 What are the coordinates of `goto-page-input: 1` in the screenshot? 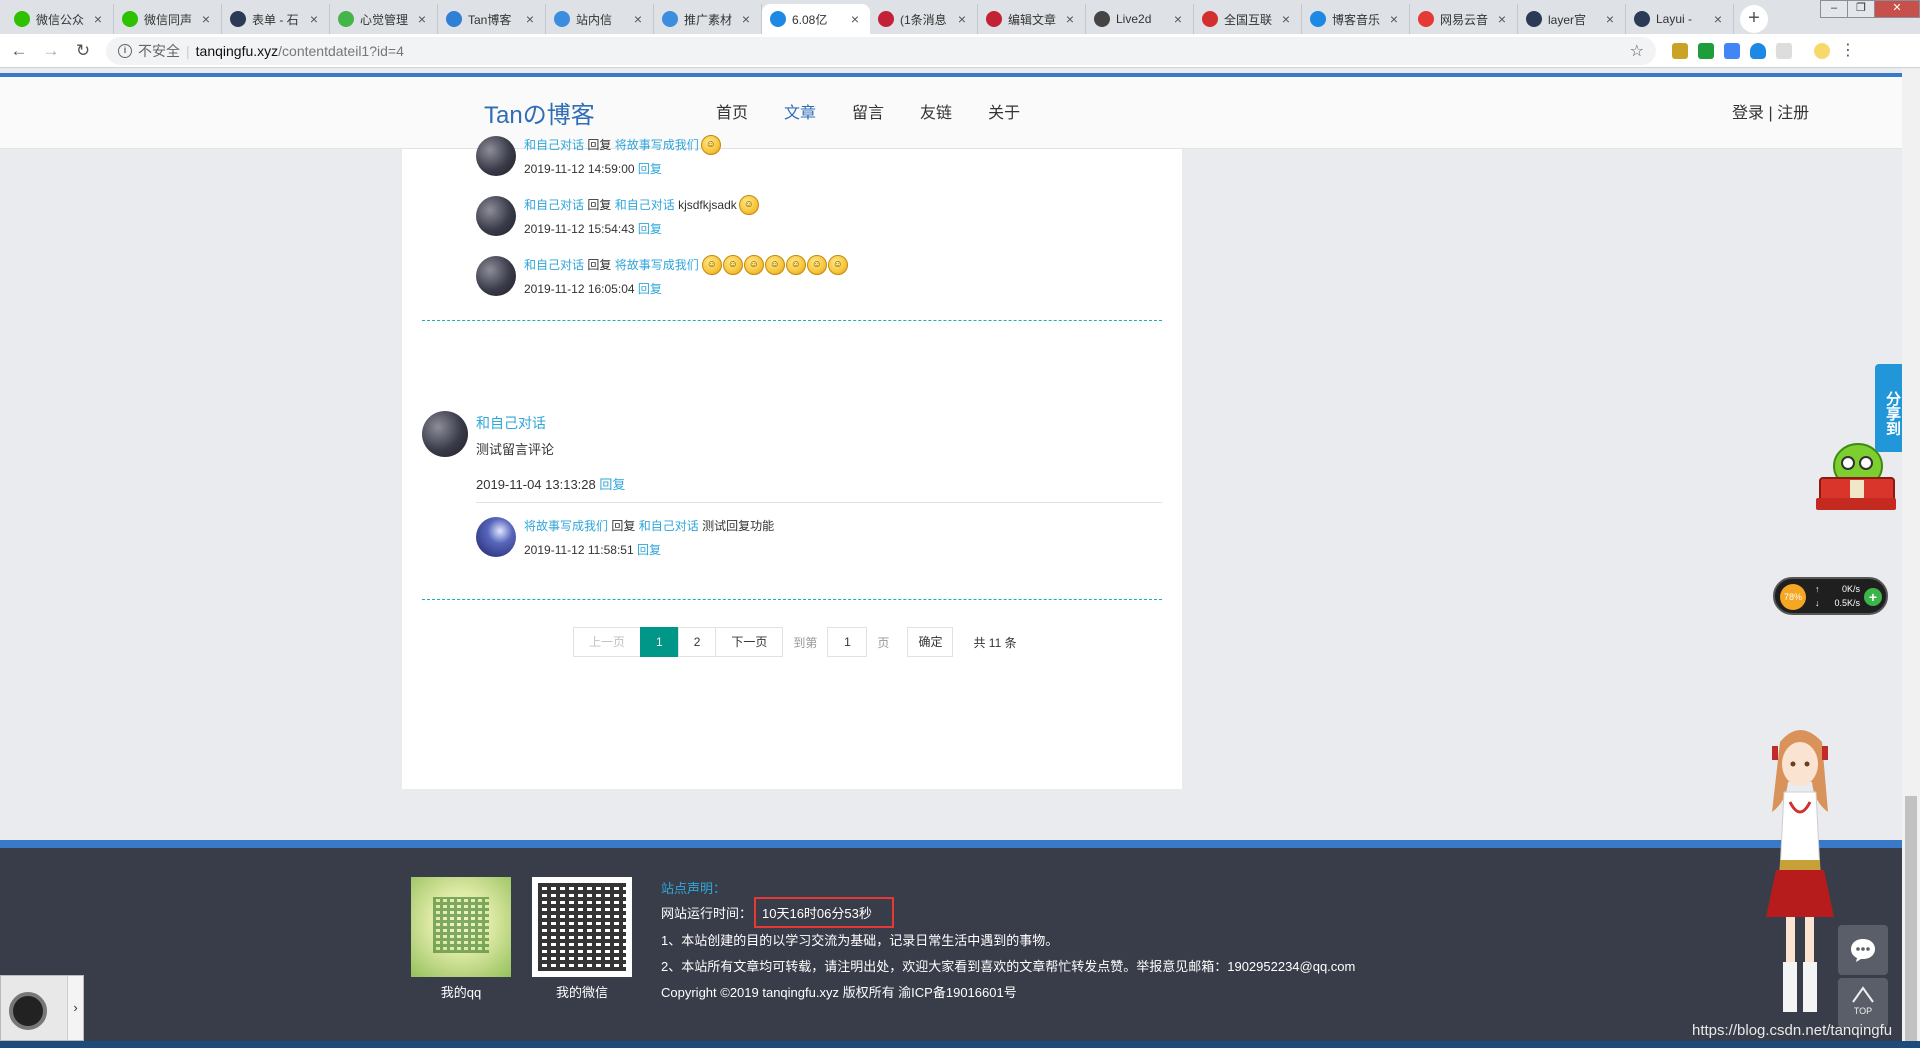 It's located at (847, 642).